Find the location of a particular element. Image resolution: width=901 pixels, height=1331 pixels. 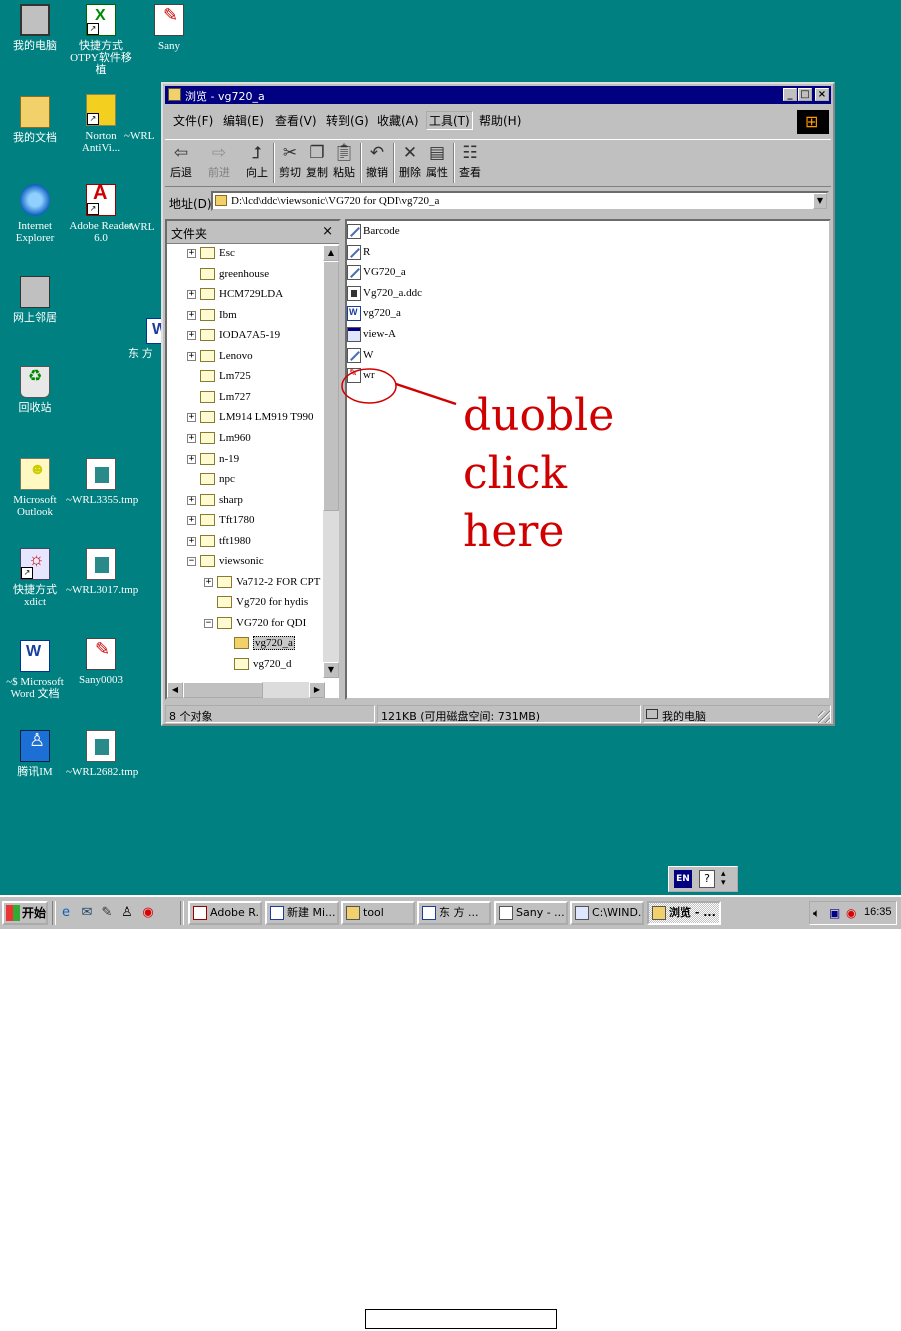

menu-file: 文件(F) is located at coordinates (193, 120).